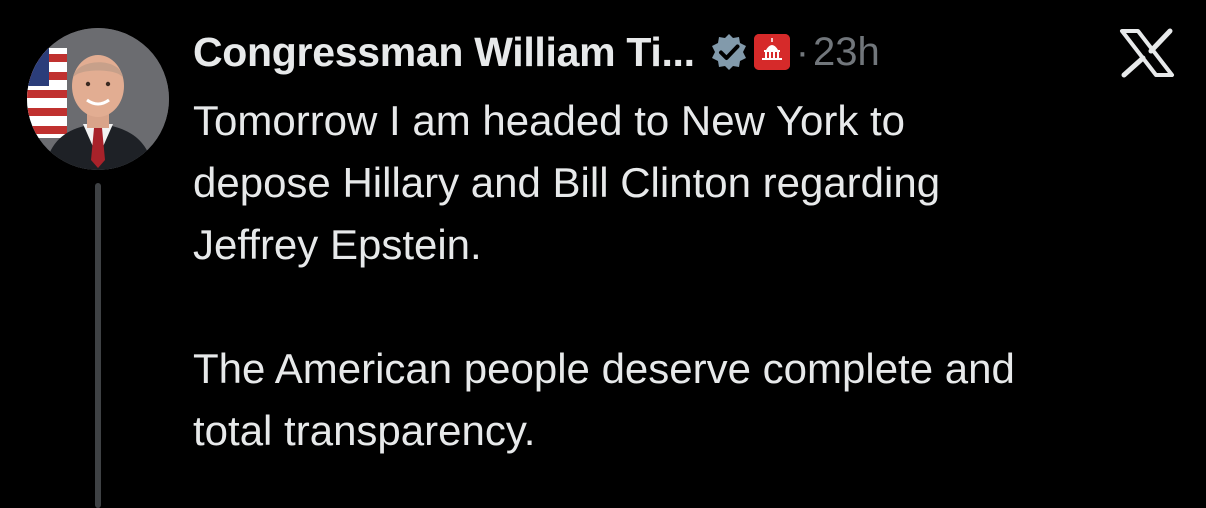 Image resolution: width=1206 pixels, height=508 pixels. Describe the element at coordinates (1147, 53) in the screenshot. I see `x-logo-icon` at that location.